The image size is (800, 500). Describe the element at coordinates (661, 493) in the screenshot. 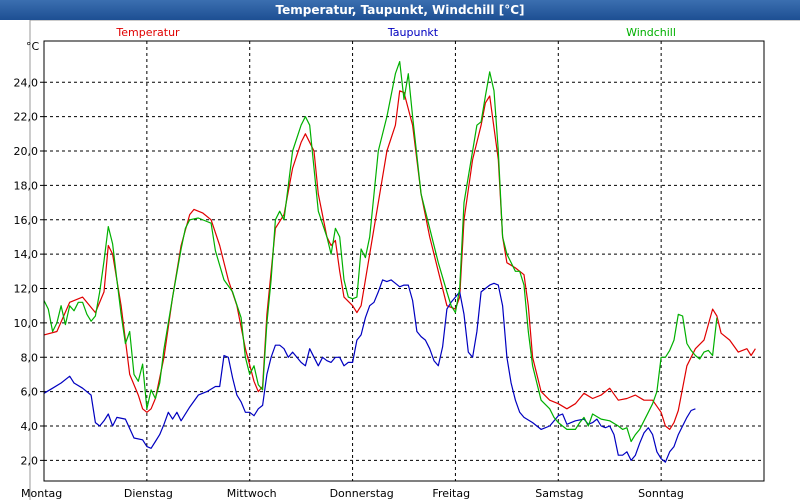

I see `x-tick-day: Sonntag` at that location.